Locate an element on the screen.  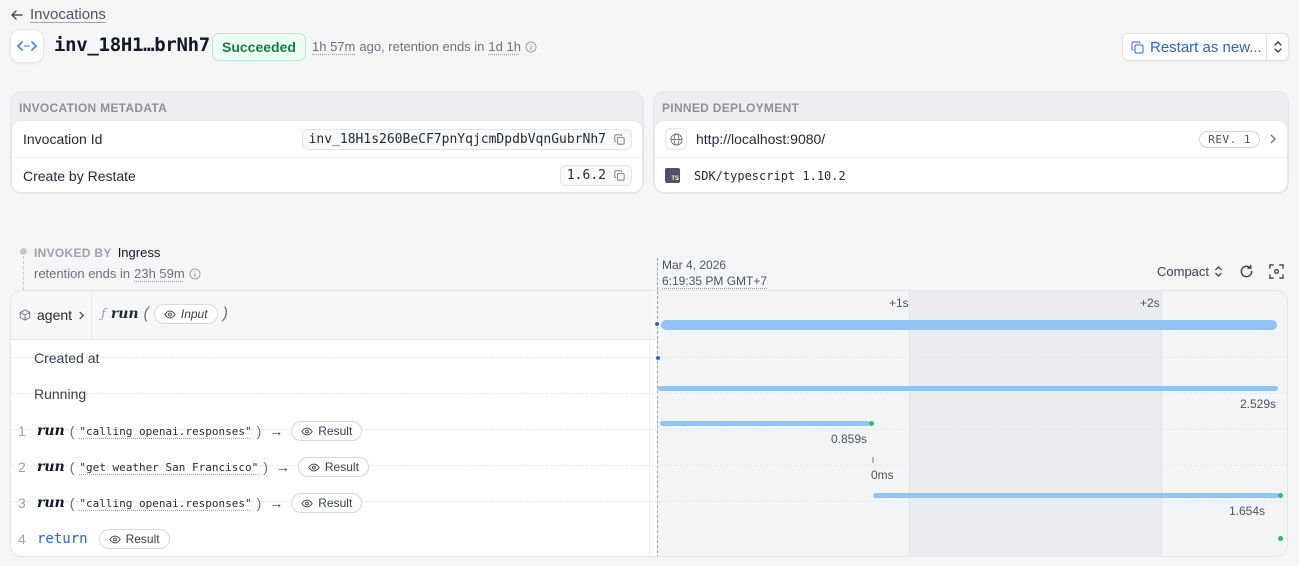
sdk-version: SDK/typescript 1.10.2 is located at coordinates (770, 175).